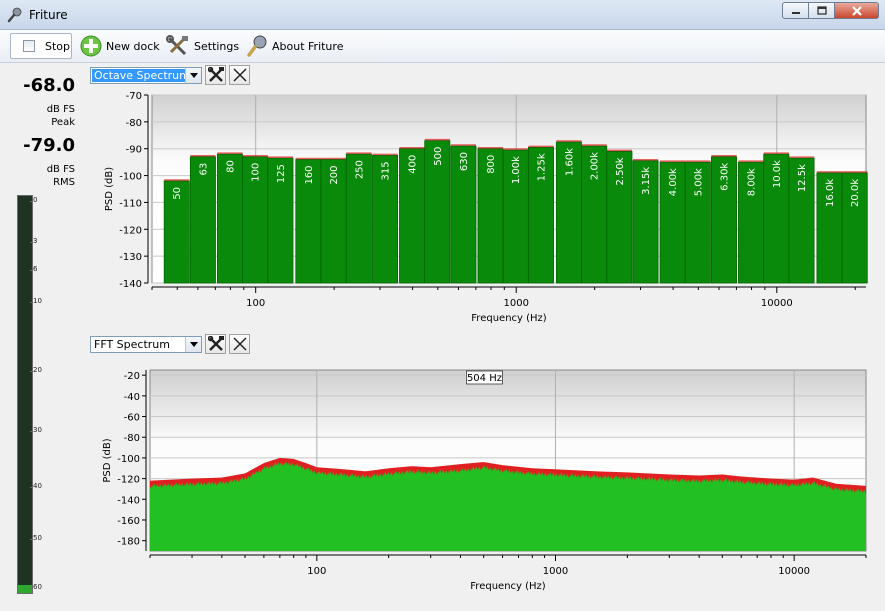 This screenshot has width=885, height=611. What do you see at coordinates (725, 177) in the screenshot?
I see `octave-bar-label: 6.30k` at bounding box center [725, 177].